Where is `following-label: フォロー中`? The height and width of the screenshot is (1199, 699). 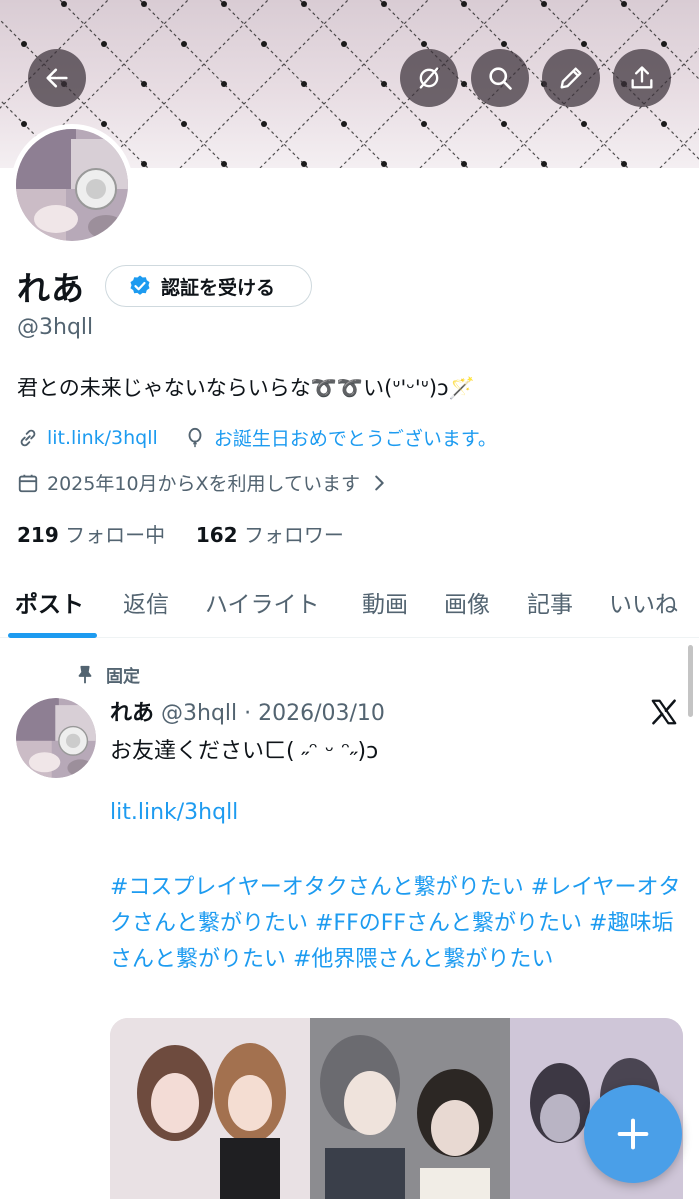
following-label: フォロー中 is located at coordinates (115, 535).